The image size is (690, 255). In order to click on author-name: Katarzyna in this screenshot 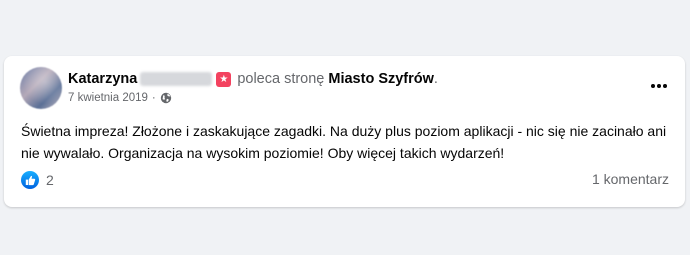, I will do `click(102, 79)`.